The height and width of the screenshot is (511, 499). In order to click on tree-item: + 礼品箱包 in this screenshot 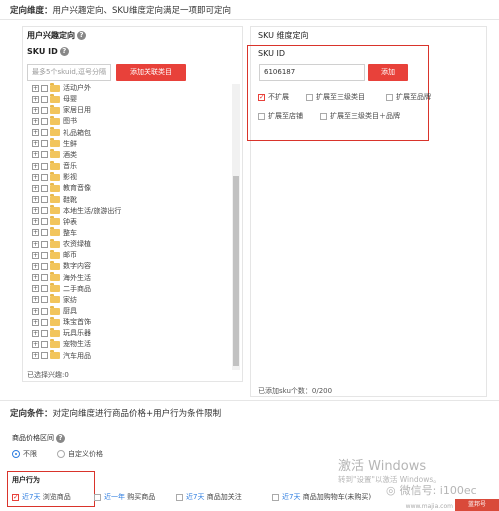, I will do `click(61, 133)`.